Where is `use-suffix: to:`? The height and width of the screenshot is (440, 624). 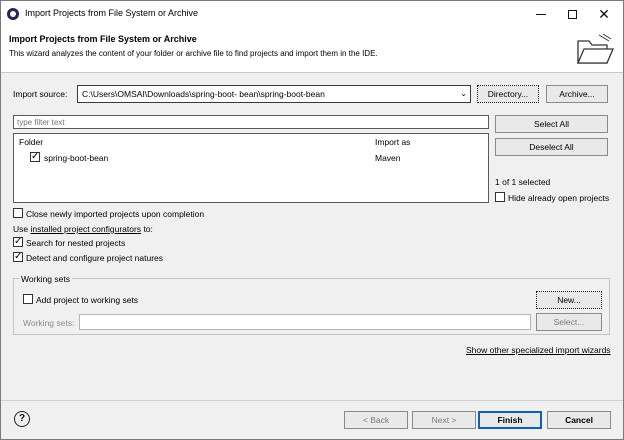
use-suffix: to: is located at coordinates (148, 229).